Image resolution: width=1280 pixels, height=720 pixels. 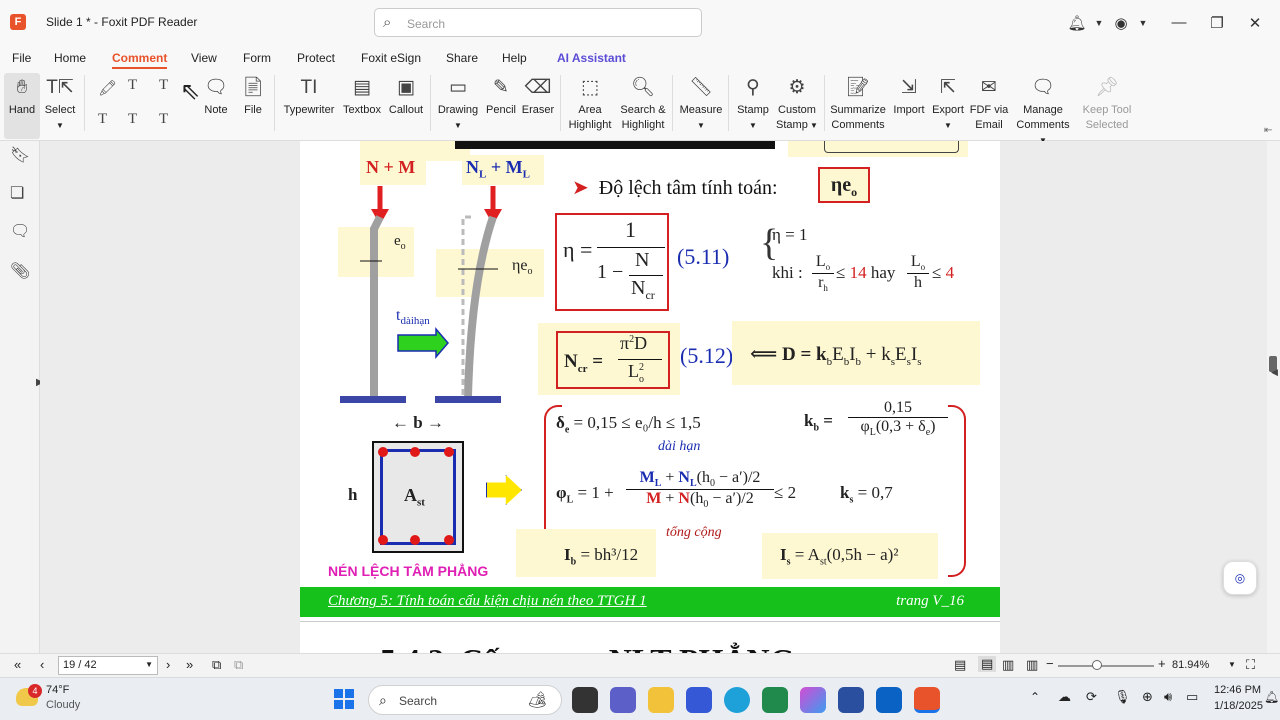 What do you see at coordinates (1274, 372) in the screenshot?
I see `collapse-right-icon: ◀` at bounding box center [1274, 372].